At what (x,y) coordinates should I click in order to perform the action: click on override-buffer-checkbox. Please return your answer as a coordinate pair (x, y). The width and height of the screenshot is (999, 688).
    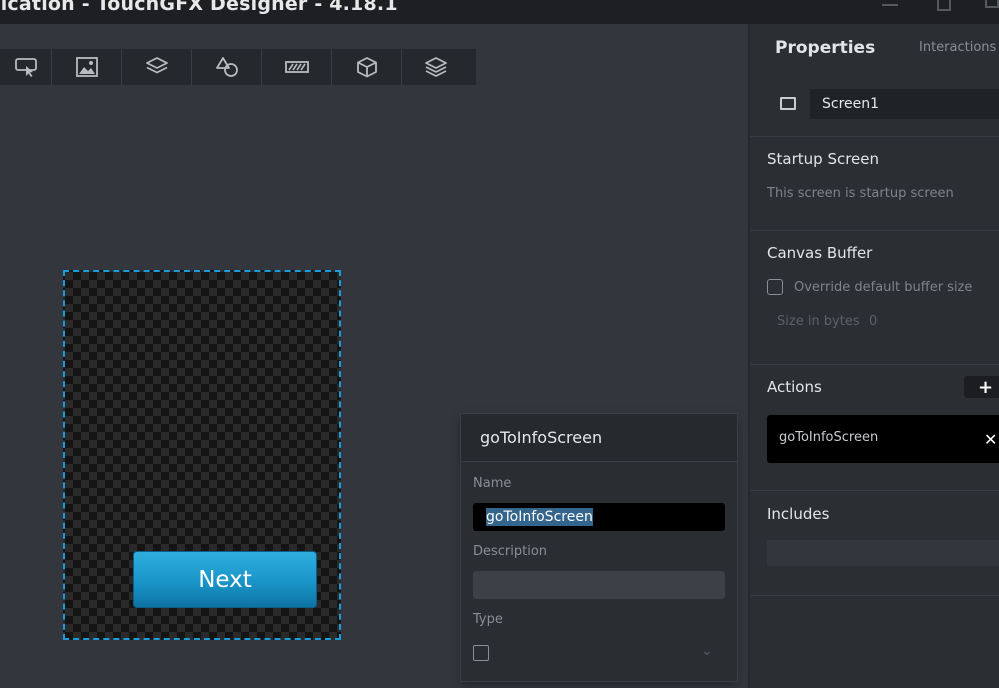
    Looking at the image, I should click on (775, 287).